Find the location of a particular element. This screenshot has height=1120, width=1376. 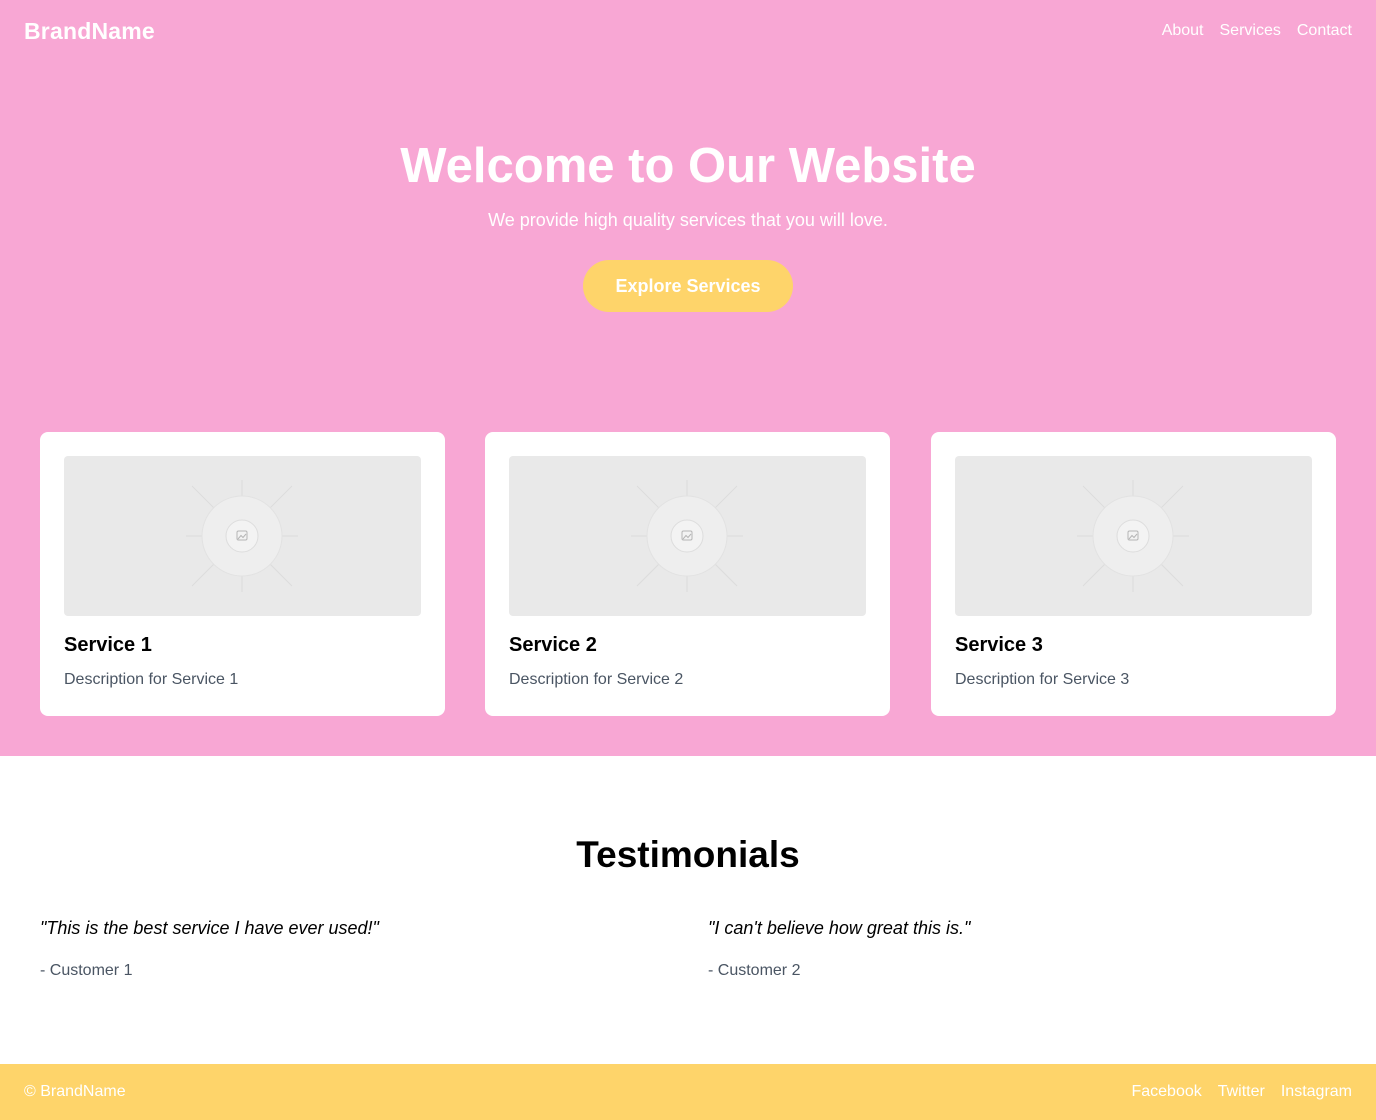

service-description: Description for Service 2 is located at coordinates (596, 679).